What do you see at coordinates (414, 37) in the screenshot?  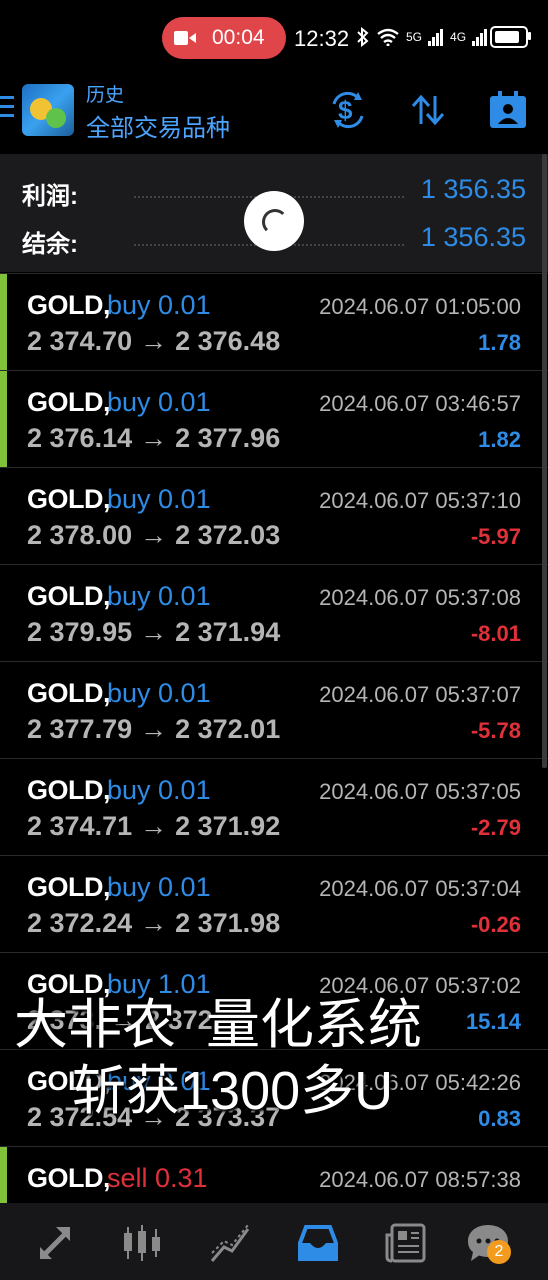 I see `signal-5g-label: 5G` at bounding box center [414, 37].